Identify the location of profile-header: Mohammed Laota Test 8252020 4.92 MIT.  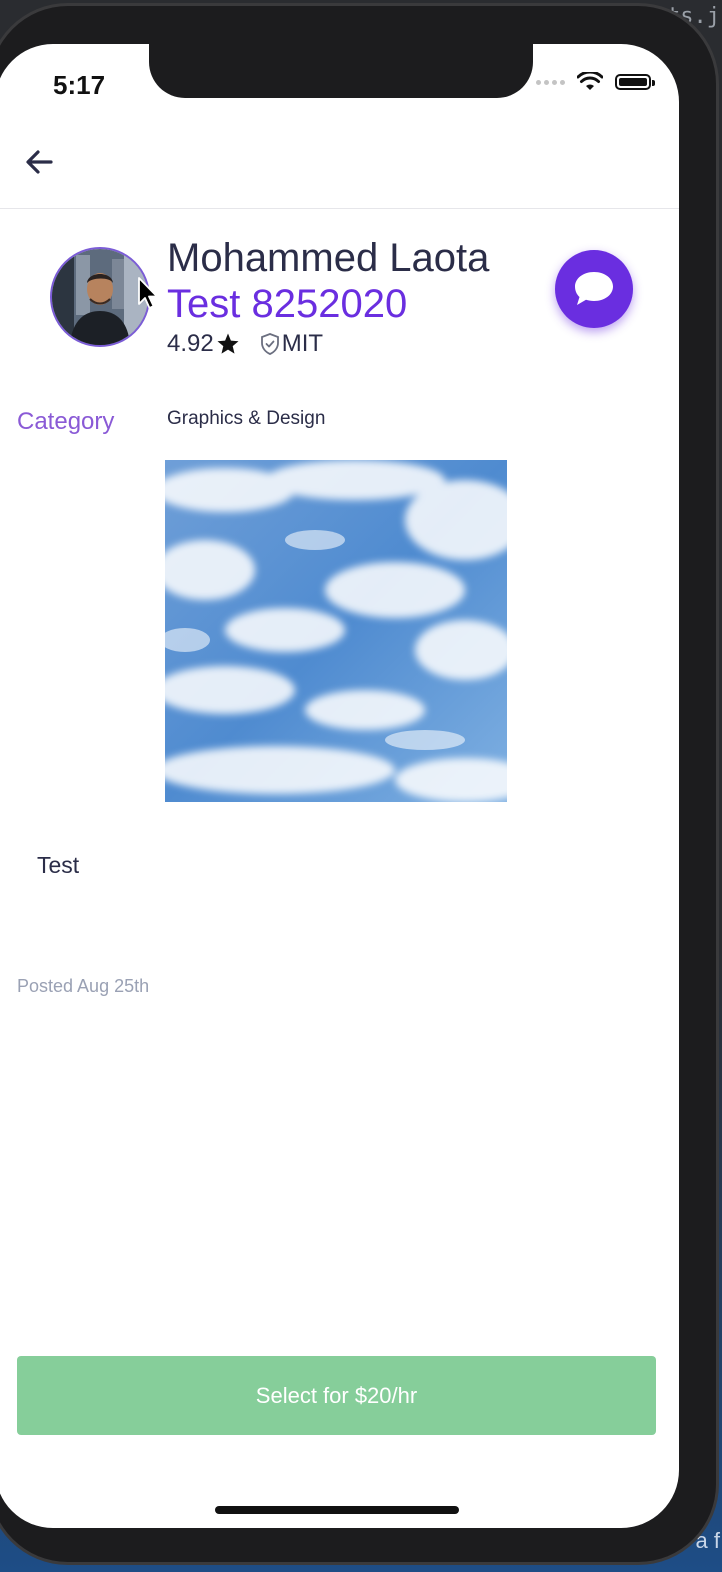
(339, 299).